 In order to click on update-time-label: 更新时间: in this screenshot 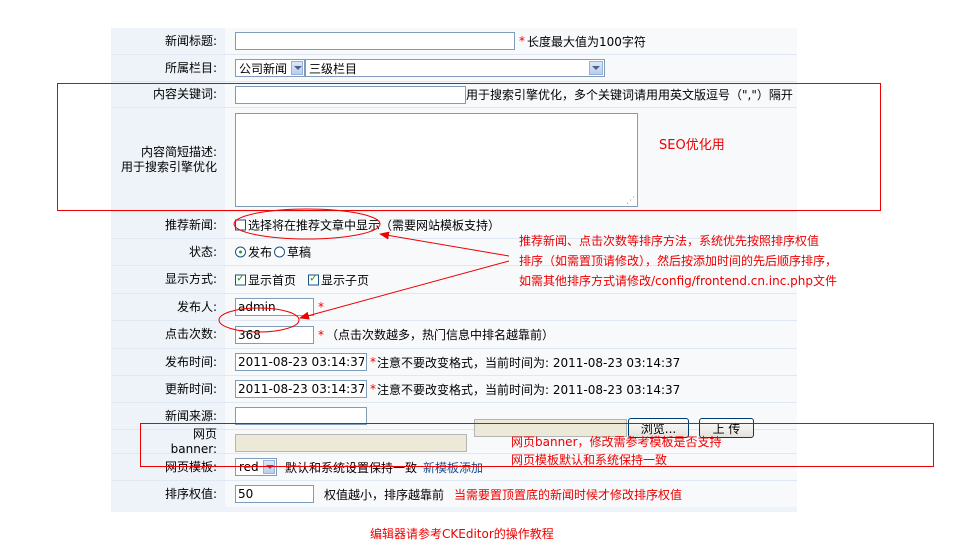, I will do `click(168, 389)`.